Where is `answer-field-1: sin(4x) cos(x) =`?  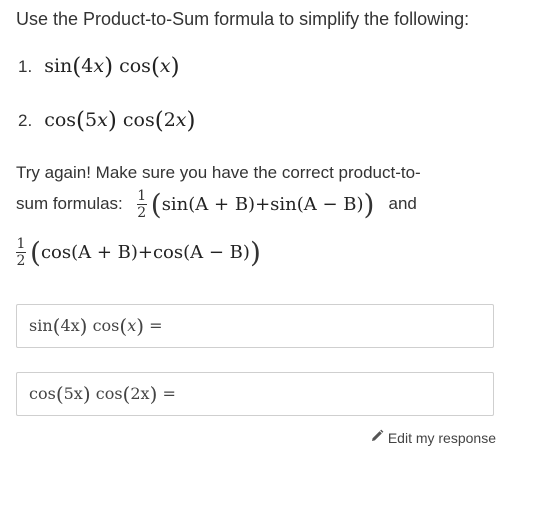 answer-field-1: sin(4x) cos(x) = is located at coordinates (255, 326).